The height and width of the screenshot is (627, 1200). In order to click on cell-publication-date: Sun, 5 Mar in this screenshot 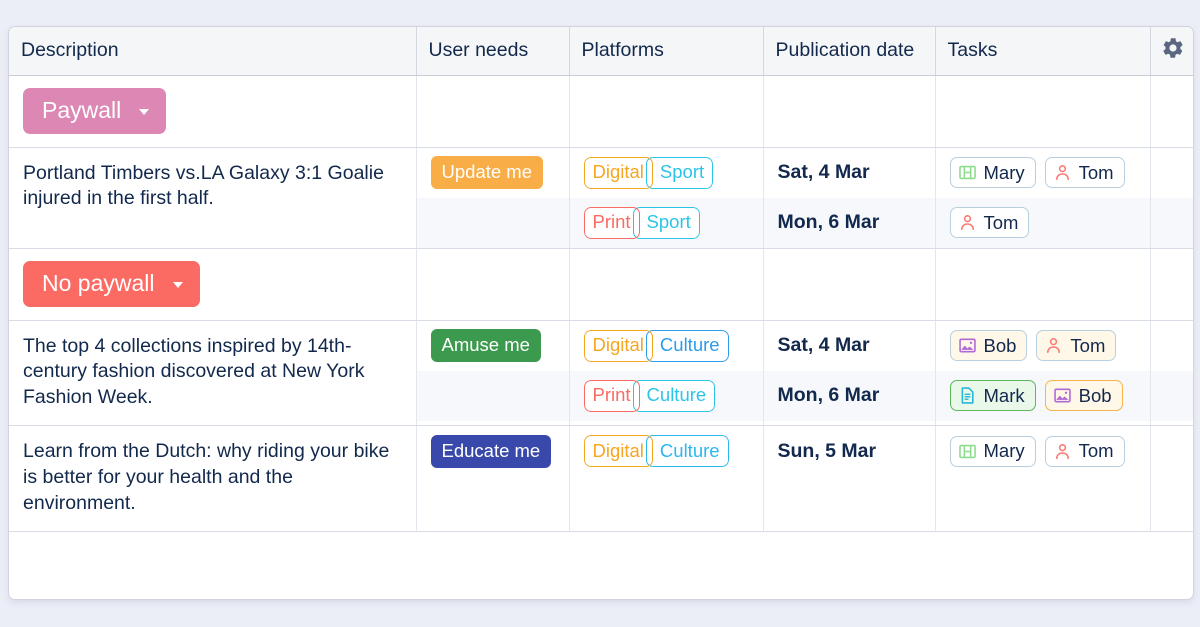, I will do `click(849, 479)`.